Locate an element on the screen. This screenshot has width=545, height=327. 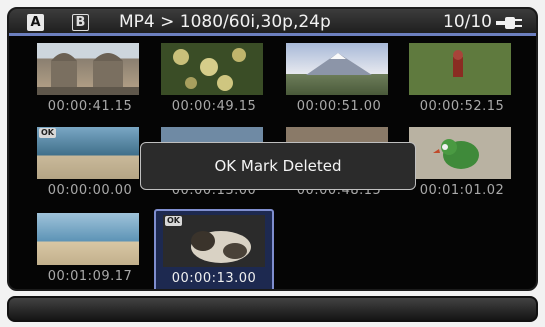
thumbnail-1: 00:00:41.15 is located at coordinates (90, 79).